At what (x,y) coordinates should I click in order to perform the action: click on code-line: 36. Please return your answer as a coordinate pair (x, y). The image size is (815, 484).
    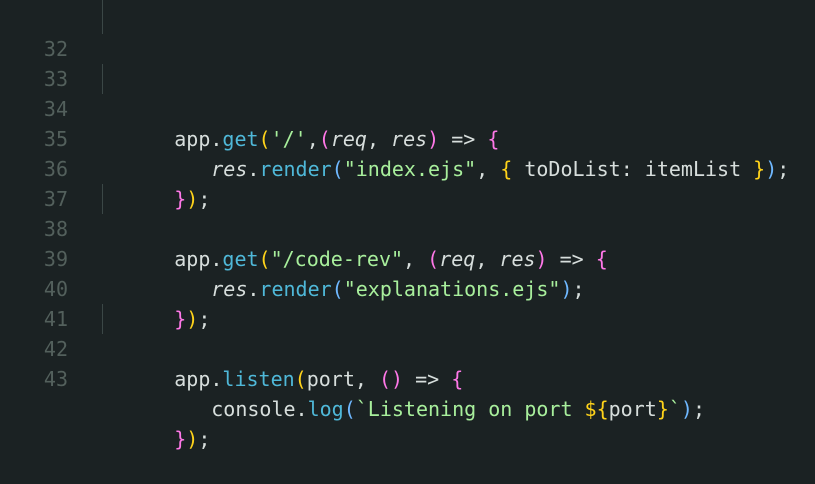
    Looking at the image, I should click on (407, 152).